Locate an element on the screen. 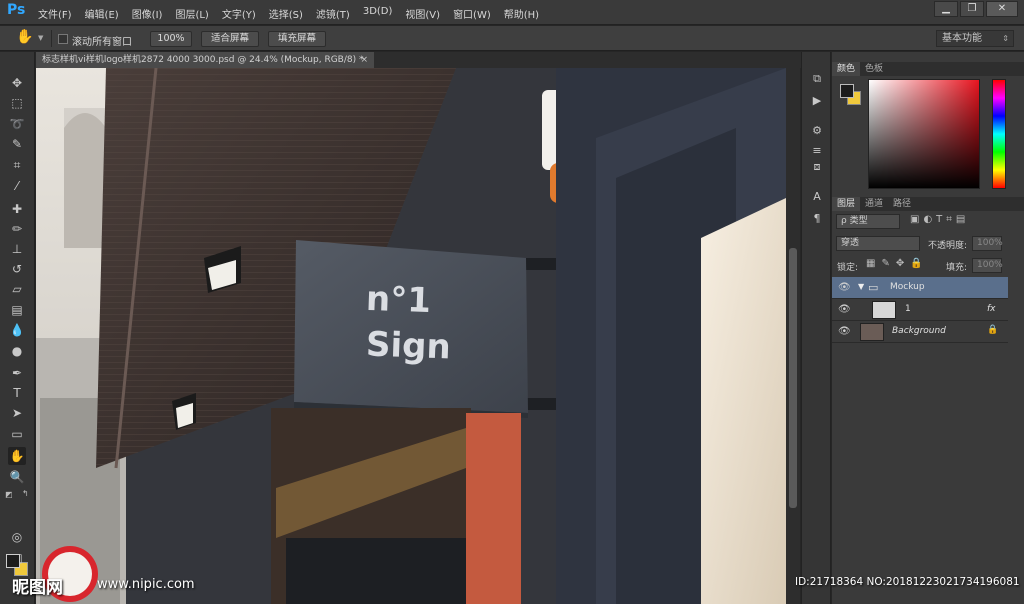  crop-tool-icon: ⌗ is located at coordinates (17, 165).